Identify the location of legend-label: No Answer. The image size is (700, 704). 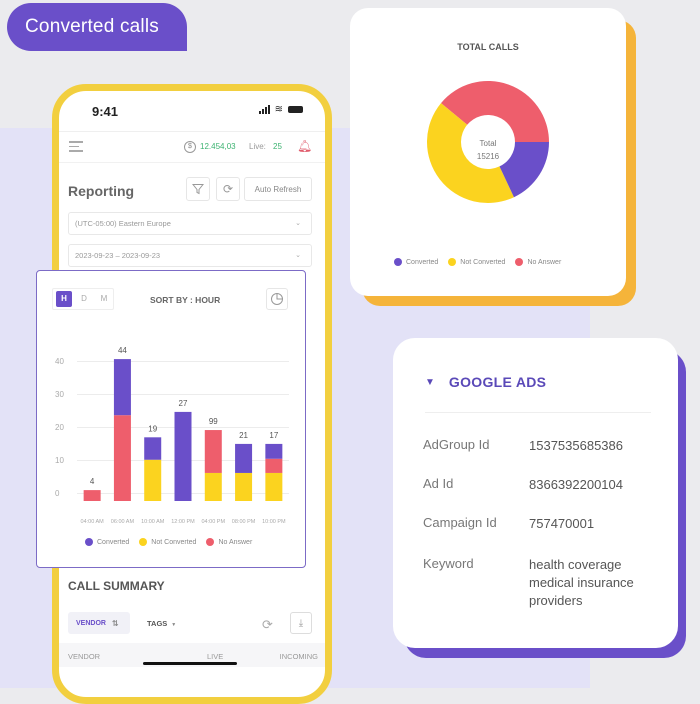
(544, 262).